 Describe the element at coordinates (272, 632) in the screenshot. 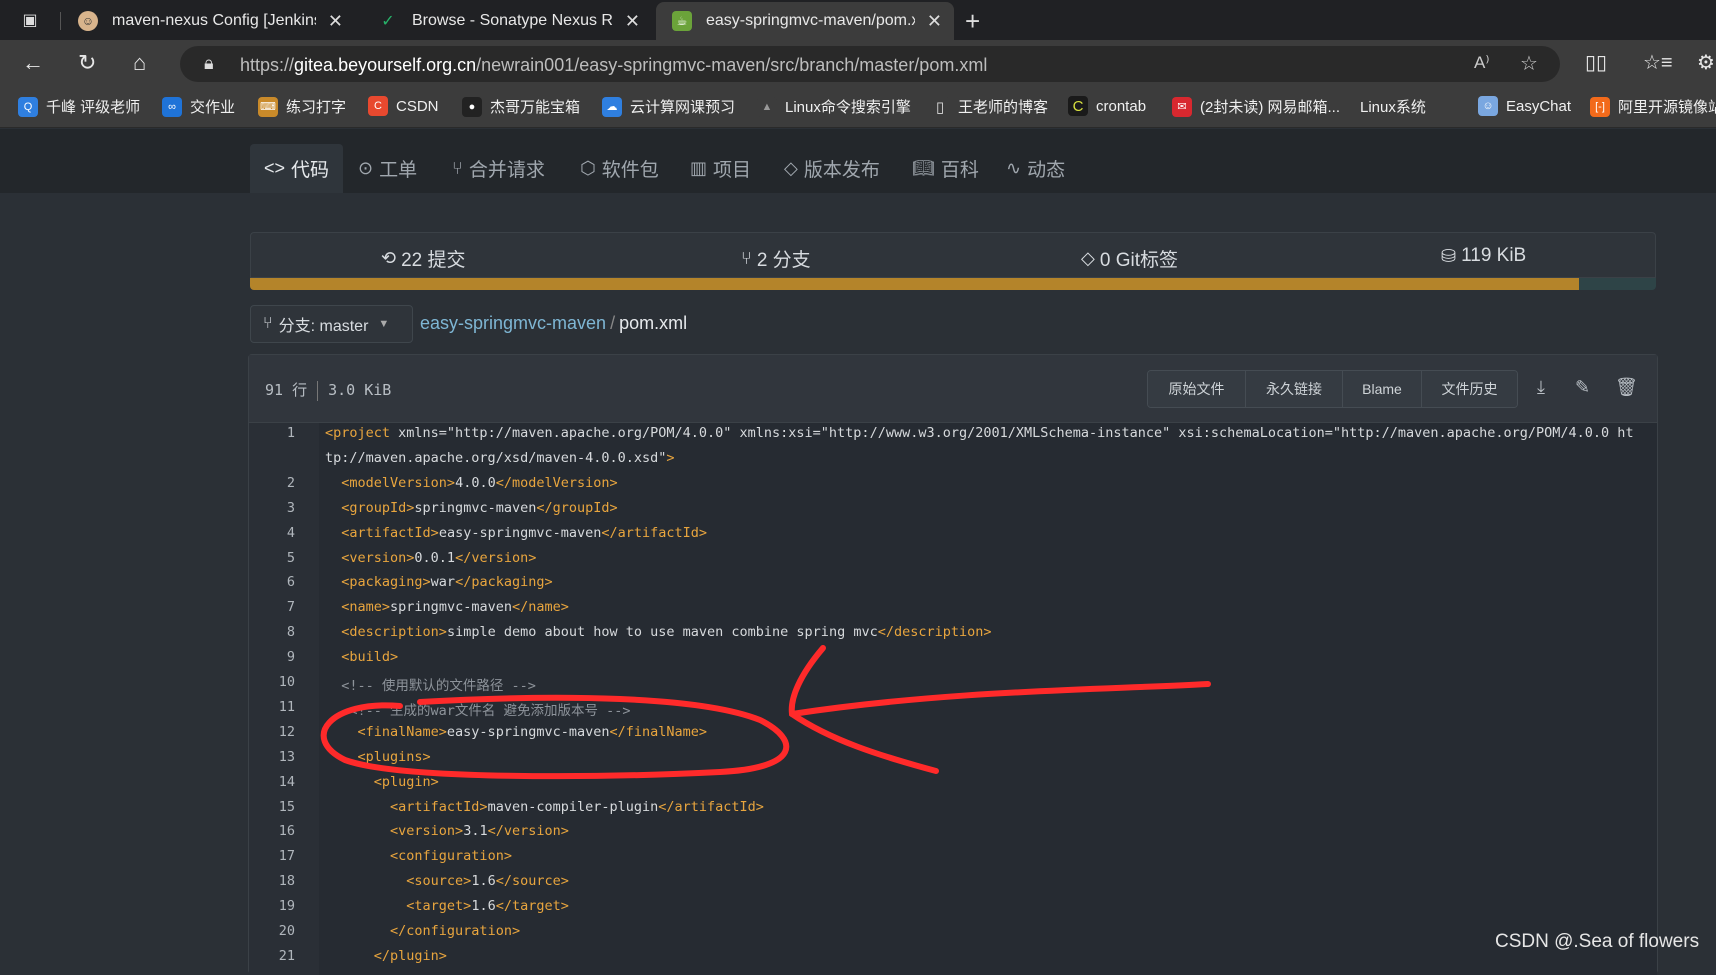

I see `line-number: 8` at that location.